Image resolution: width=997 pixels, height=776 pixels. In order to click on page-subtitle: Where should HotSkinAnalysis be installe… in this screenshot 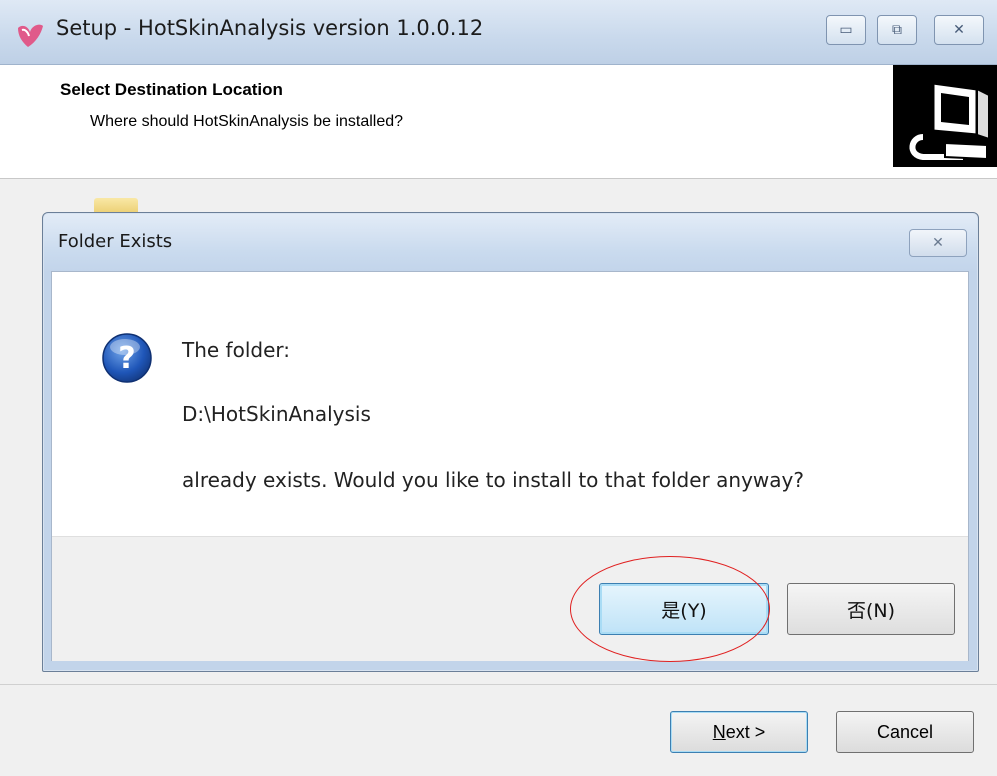, I will do `click(247, 121)`.